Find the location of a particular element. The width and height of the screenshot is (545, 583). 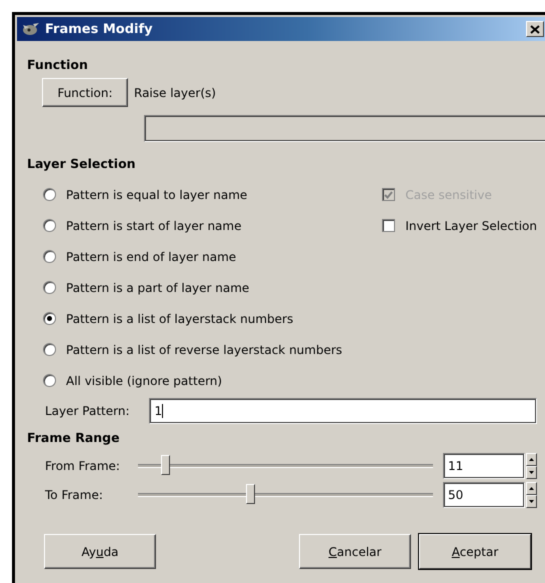

gimp-logo-icon is located at coordinates (31, 29).